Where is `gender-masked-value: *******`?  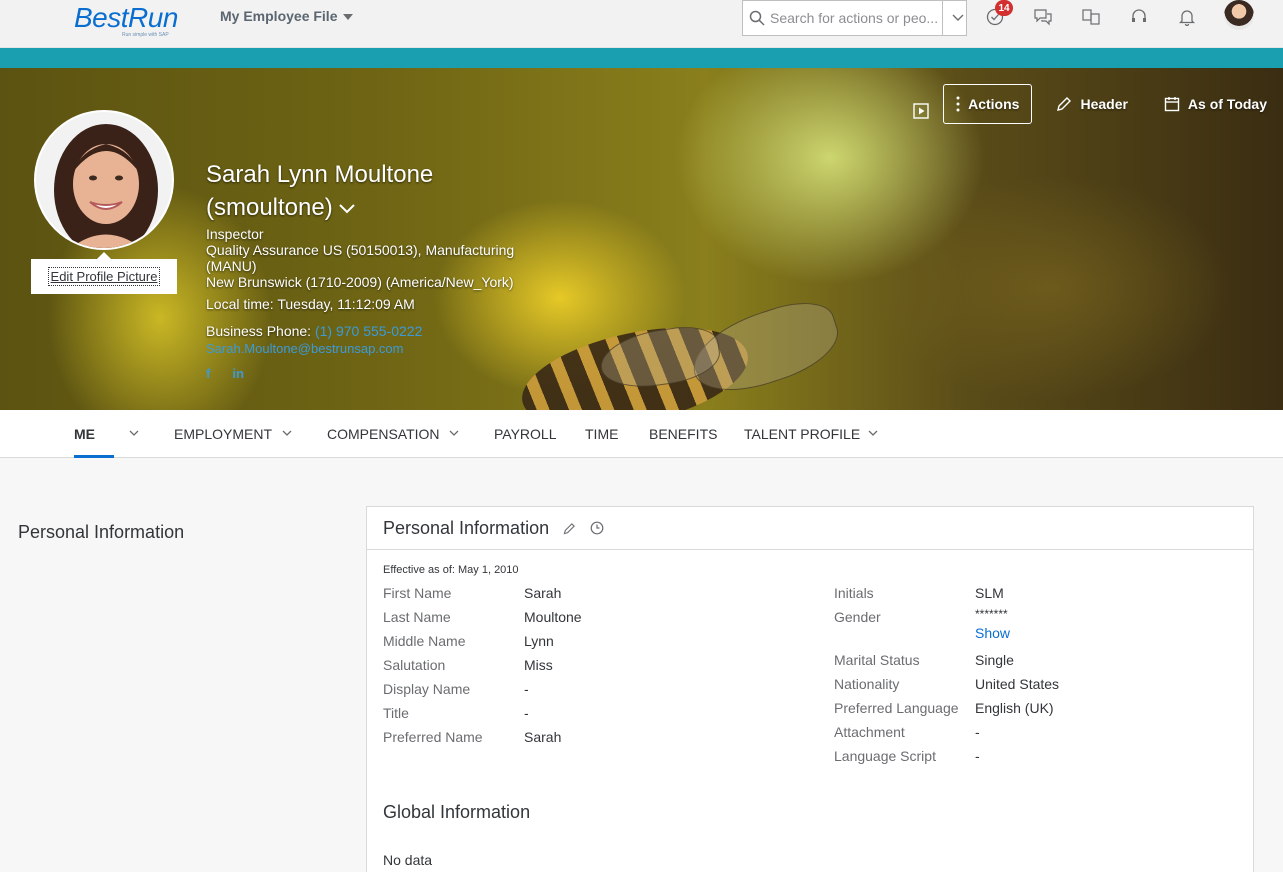 gender-masked-value: ******* is located at coordinates (991, 614).